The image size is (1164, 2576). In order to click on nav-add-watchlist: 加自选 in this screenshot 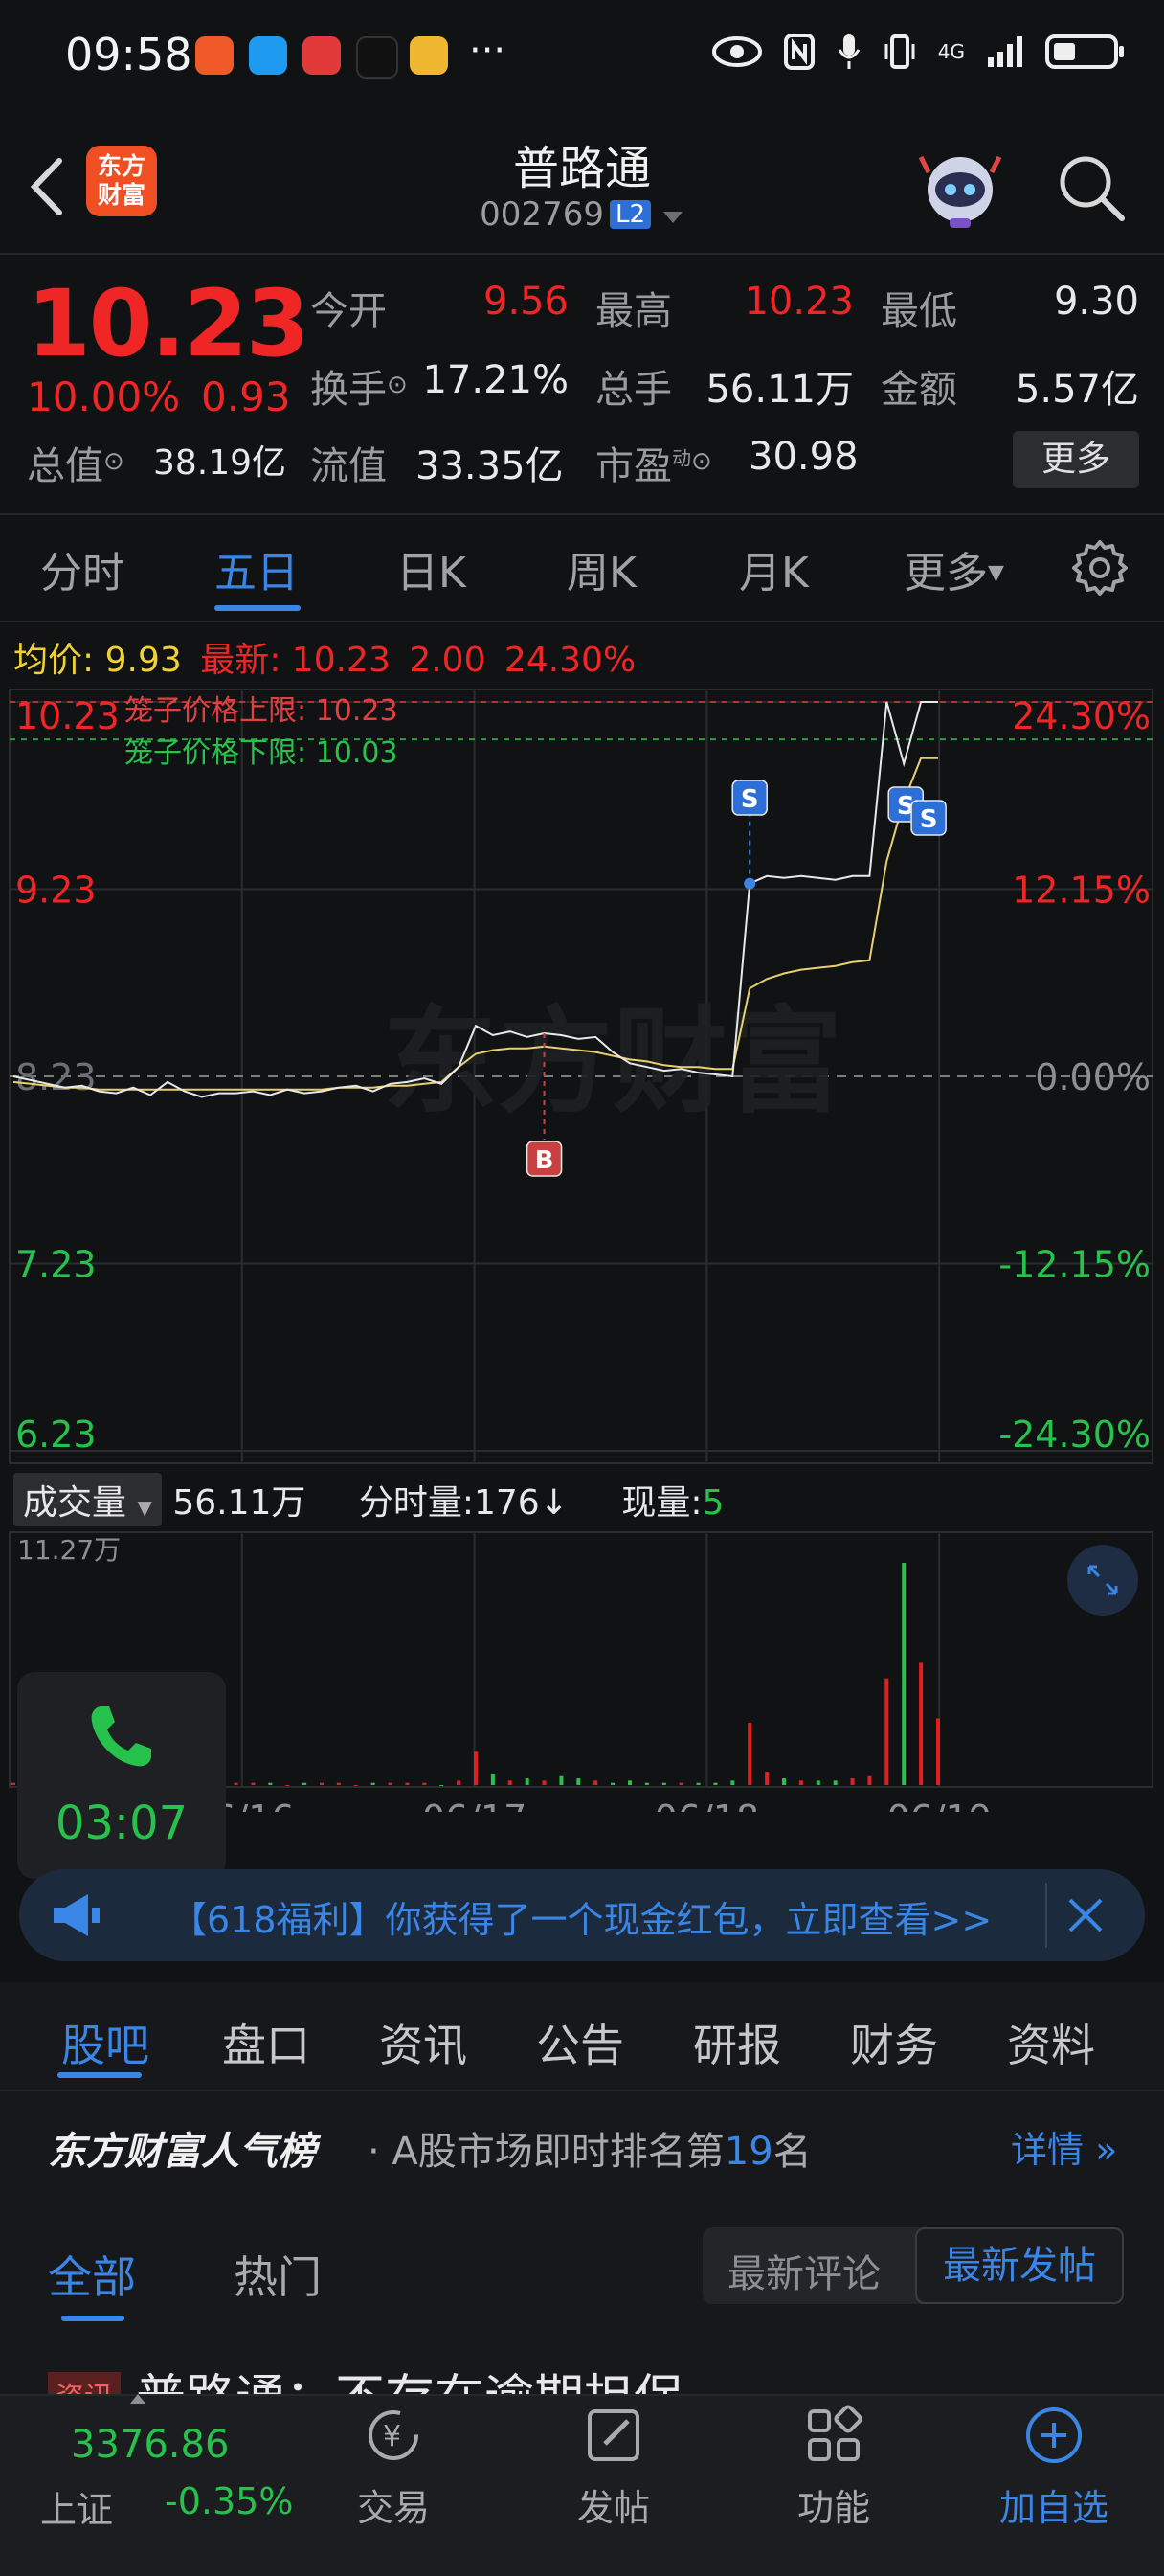, I will do `click(1054, 2466)`.